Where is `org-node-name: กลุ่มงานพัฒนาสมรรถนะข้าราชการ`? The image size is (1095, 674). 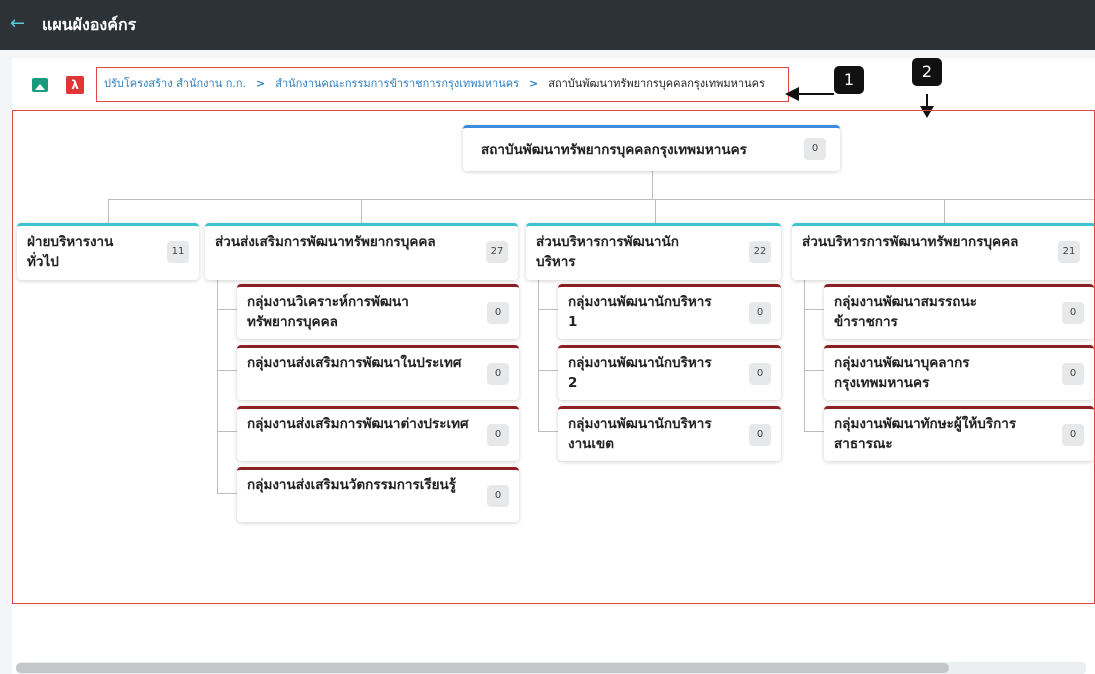
org-node-name: กลุ่มงานพัฒนาสมรรถนะข้าราชการ is located at coordinates (905, 312).